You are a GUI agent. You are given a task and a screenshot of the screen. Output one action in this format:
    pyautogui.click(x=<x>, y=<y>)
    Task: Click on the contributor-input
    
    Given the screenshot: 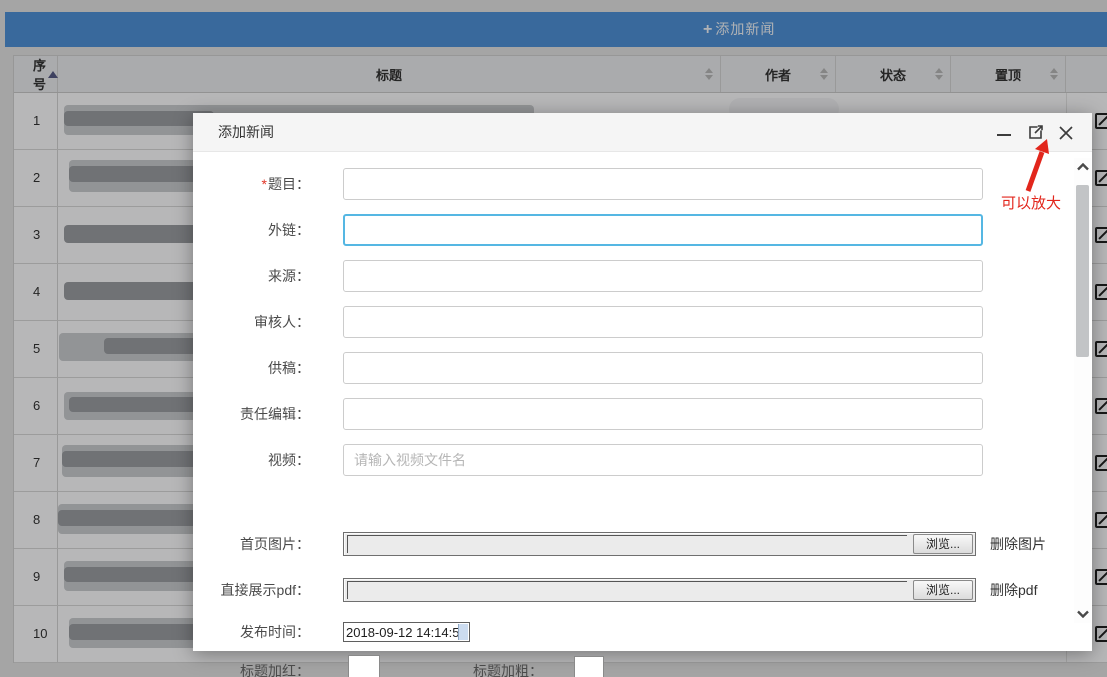 What is the action you would take?
    pyautogui.click(x=663, y=368)
    